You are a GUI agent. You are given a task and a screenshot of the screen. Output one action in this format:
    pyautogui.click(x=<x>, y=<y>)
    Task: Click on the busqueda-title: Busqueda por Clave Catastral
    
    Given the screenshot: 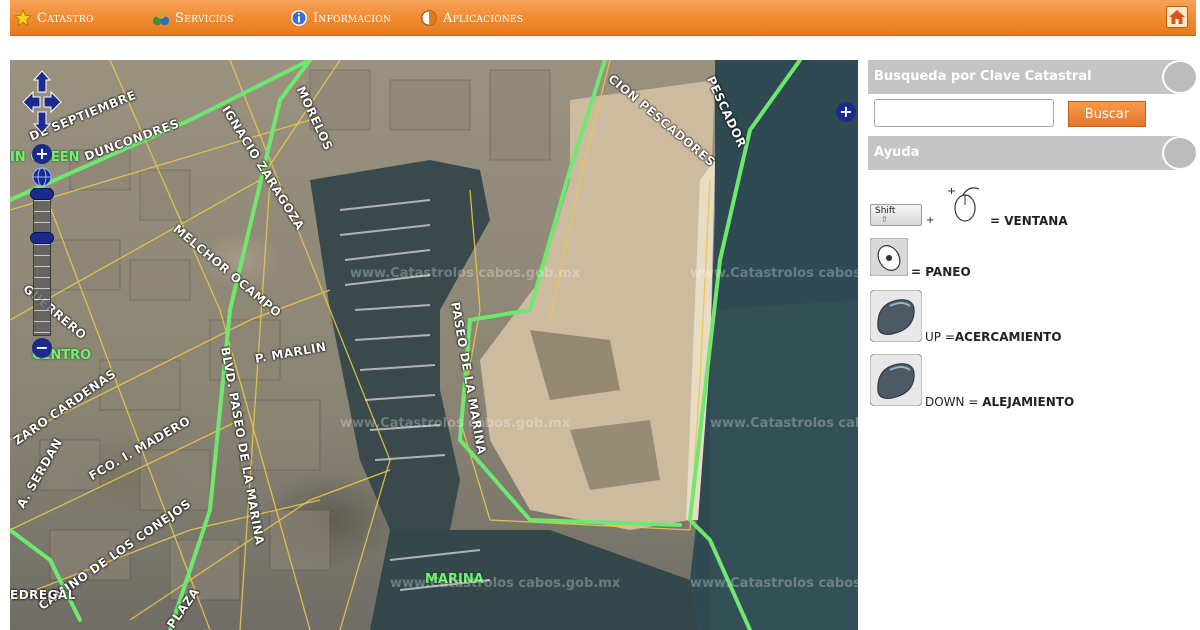 What is the action you would take?
    pyautogui.click(x=983, y=76)
    